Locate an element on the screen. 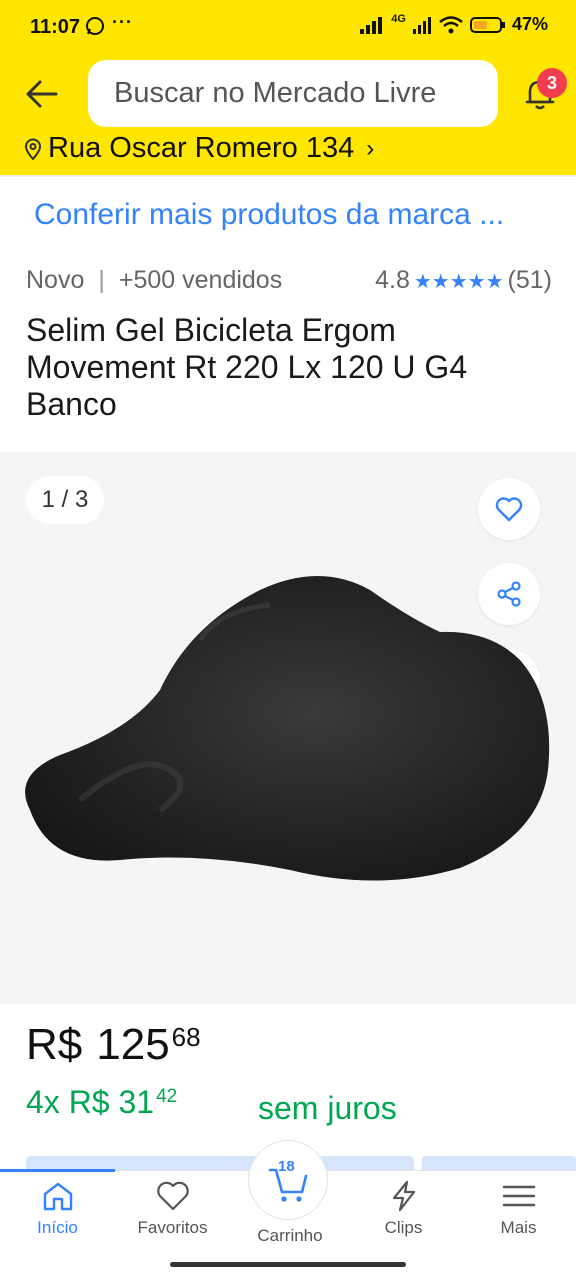  nav-label-clips: Clips is located at coordinates (403, 1227).